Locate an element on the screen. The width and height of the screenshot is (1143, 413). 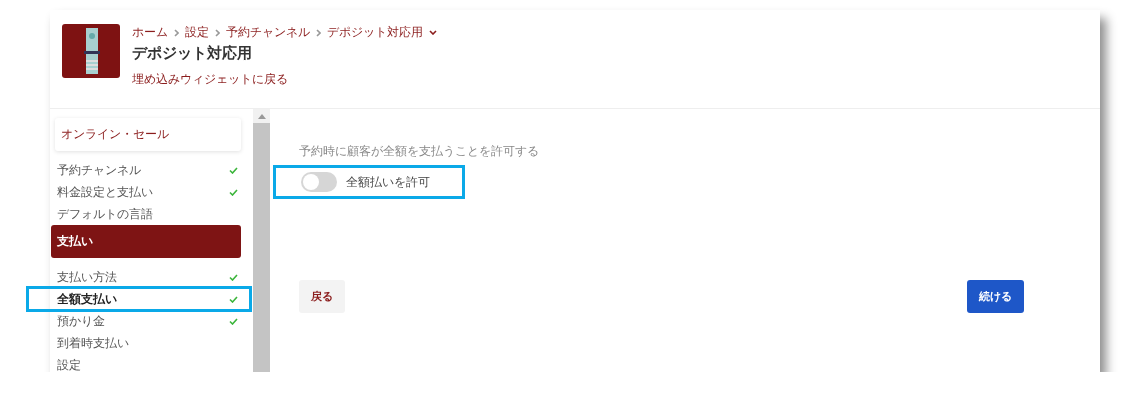
breadcrumb-link: デポジット対応用 is located at coordinates (375, 32).